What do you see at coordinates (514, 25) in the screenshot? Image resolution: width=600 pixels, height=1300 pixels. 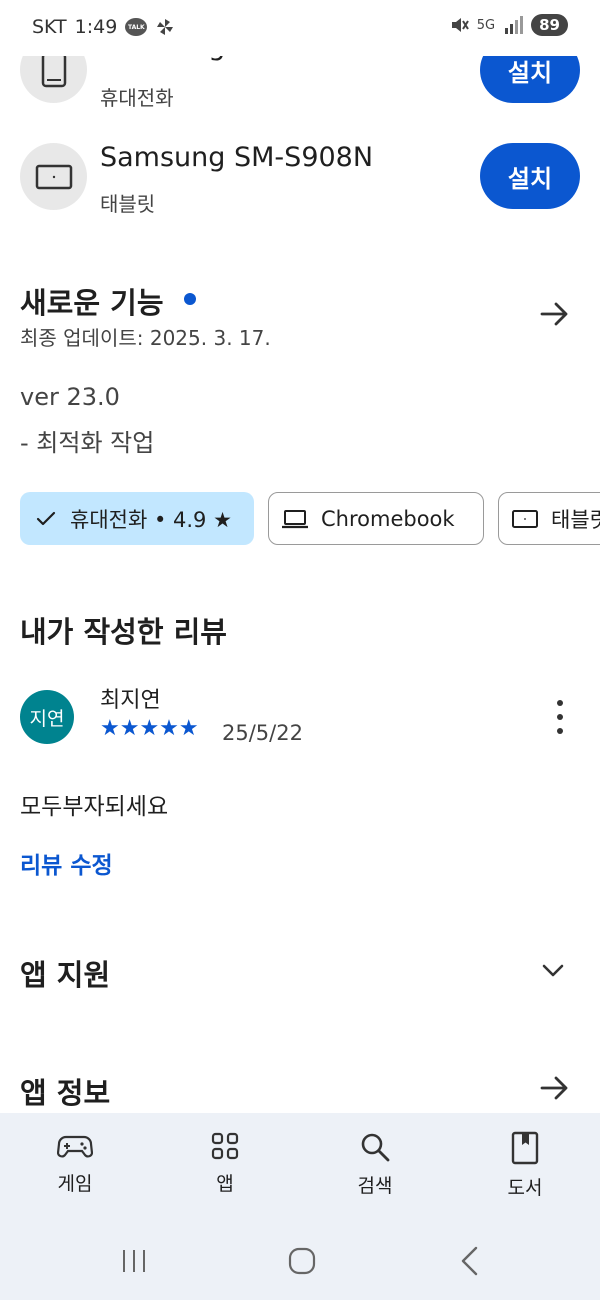 I see `signal-icon` at bounding box center [514, 25].